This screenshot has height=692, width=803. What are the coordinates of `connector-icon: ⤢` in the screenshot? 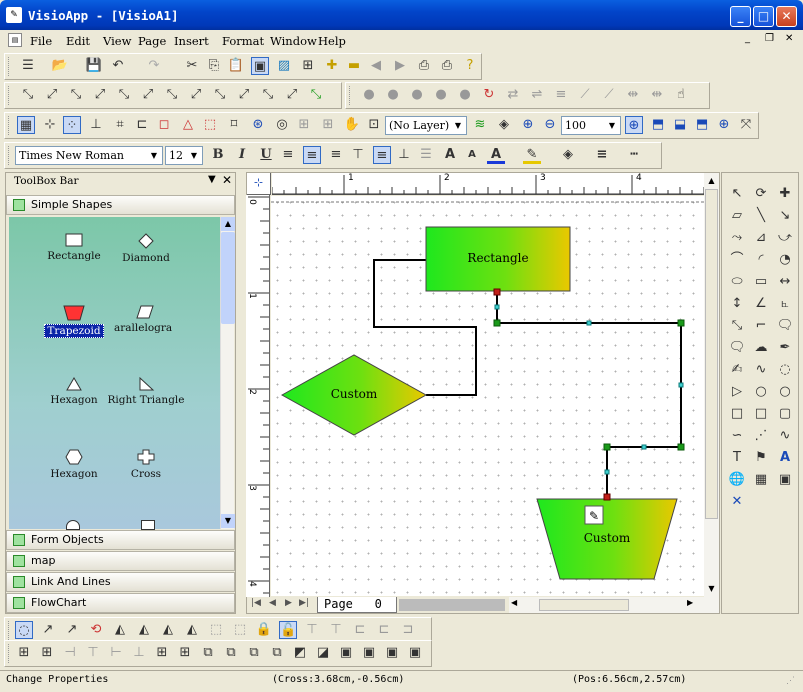 It's located at (52, 95).